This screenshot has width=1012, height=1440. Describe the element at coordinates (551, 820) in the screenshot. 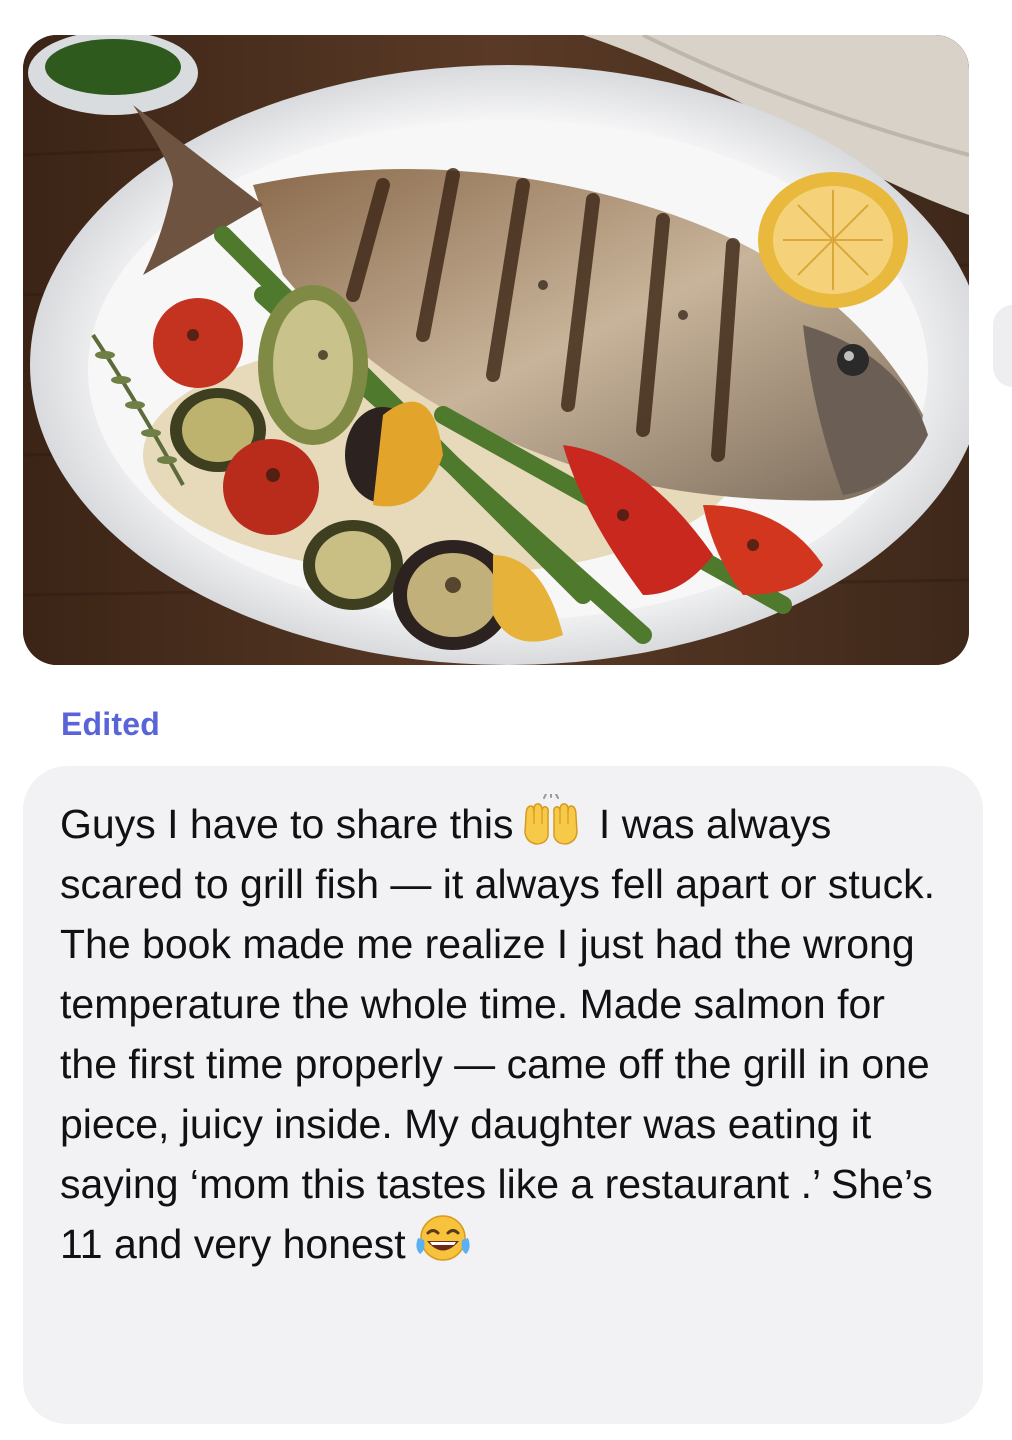

I see `raising-hands-emoji-icon` at that location.